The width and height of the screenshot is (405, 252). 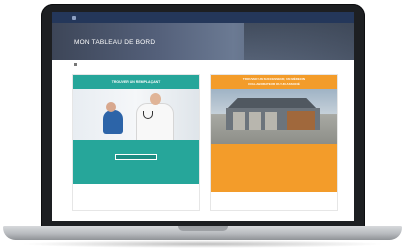 I want to click on building-roof, so click(x=272, y=103).